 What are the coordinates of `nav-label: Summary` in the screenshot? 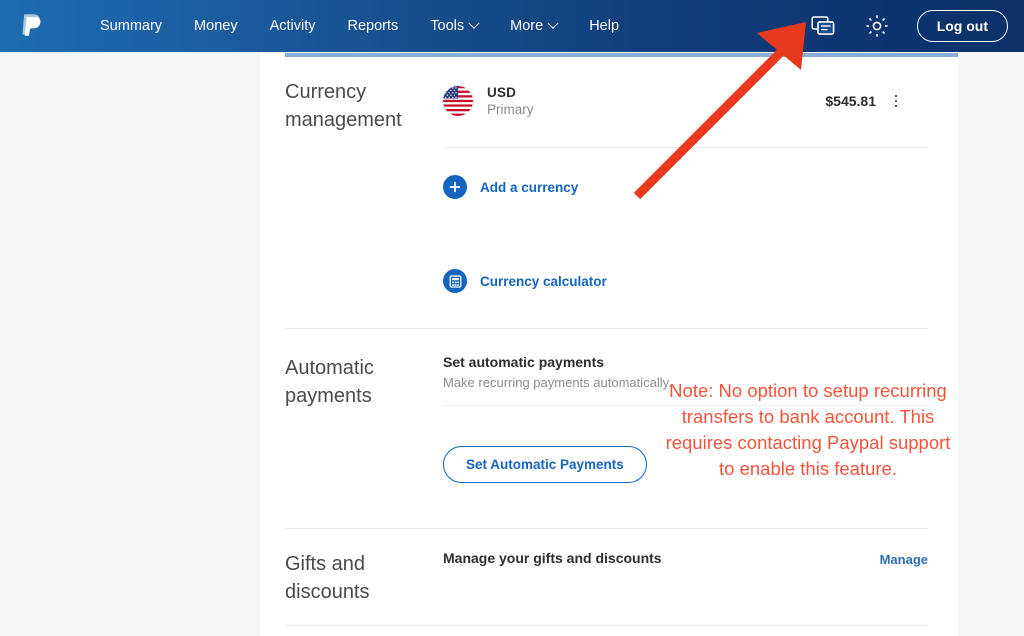 It's located at (131, 26).